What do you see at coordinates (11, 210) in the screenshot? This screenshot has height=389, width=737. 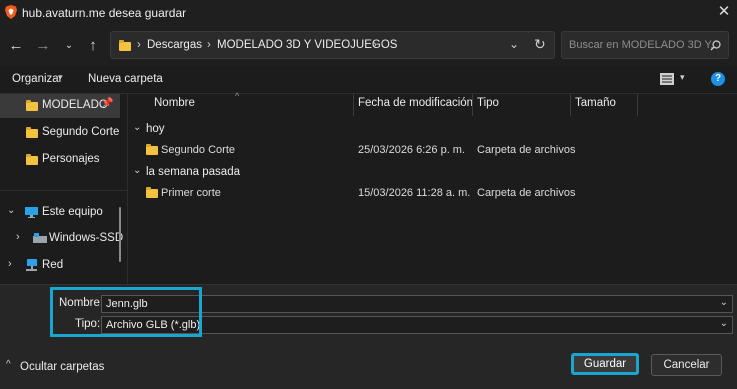 I see `expanded-chevron-icon: ⌄` at bounding box center [11, 210].